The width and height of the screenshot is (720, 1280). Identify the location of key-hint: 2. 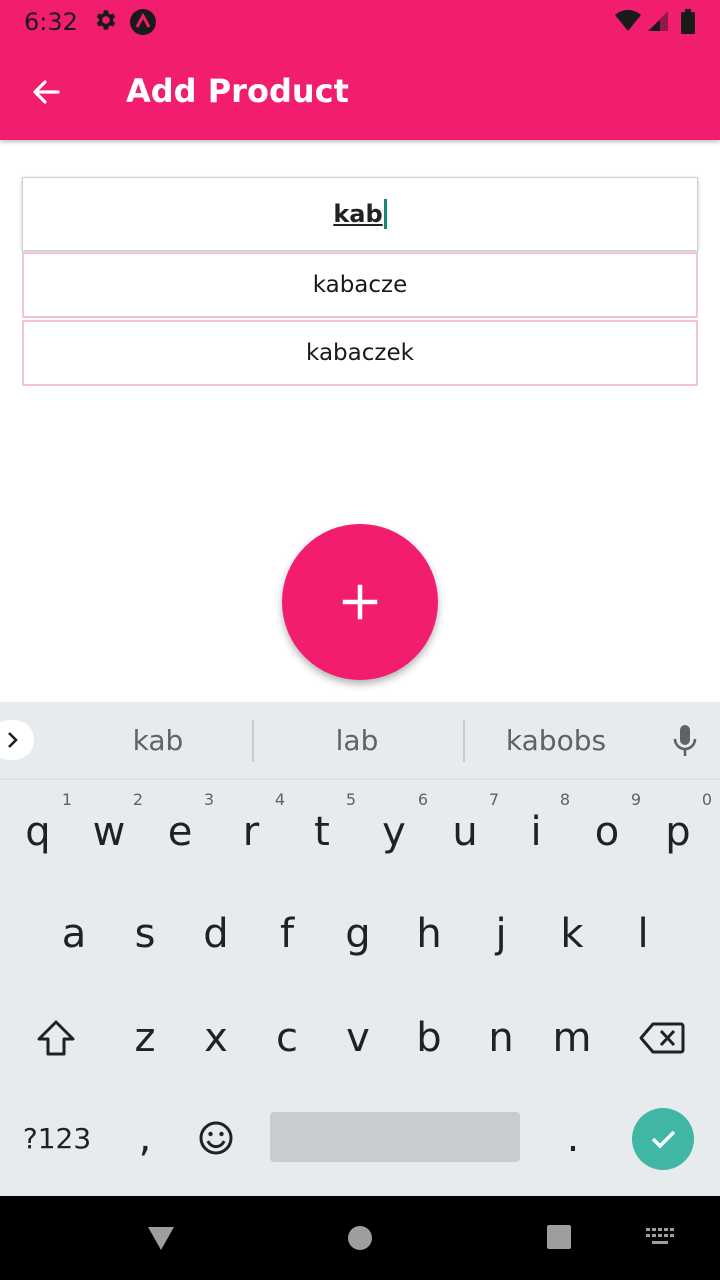
(137, 799).